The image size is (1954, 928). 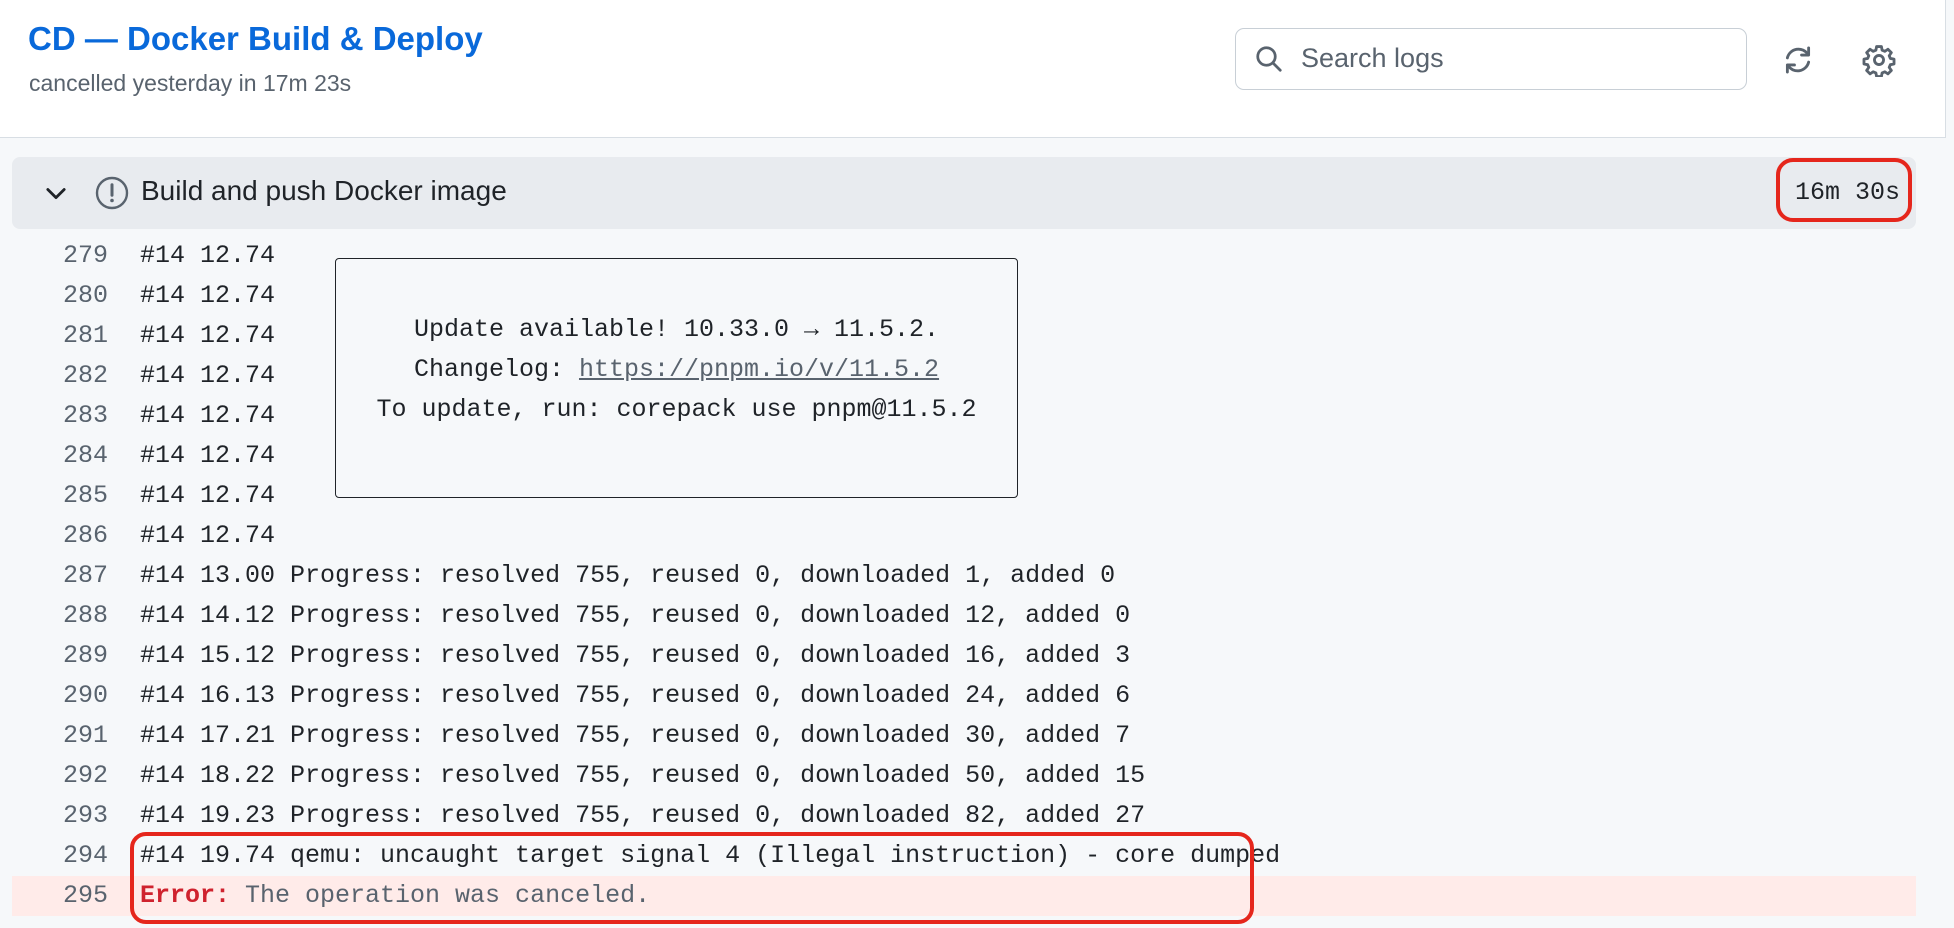 I want to click on gear-icon, so click(x=1879, y=61).